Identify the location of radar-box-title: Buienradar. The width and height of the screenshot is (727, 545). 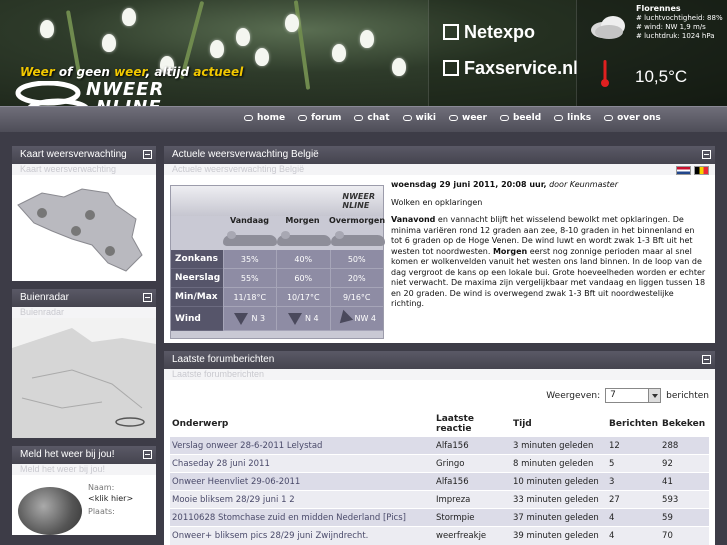
(84, 298).